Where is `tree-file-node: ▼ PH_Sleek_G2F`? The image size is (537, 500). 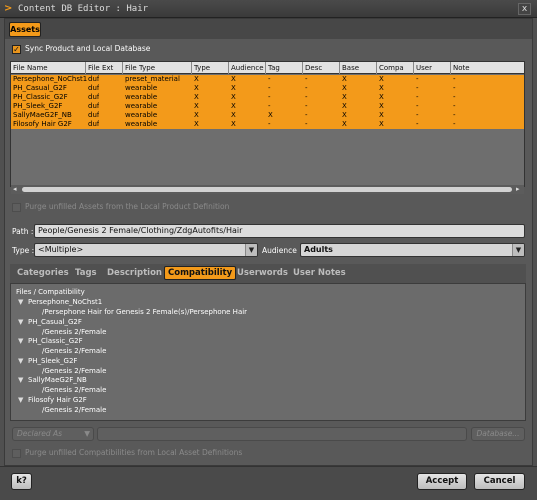 tree-file-node: ▼ PH_Sleek_G2F is located at coordinates (47, 361).